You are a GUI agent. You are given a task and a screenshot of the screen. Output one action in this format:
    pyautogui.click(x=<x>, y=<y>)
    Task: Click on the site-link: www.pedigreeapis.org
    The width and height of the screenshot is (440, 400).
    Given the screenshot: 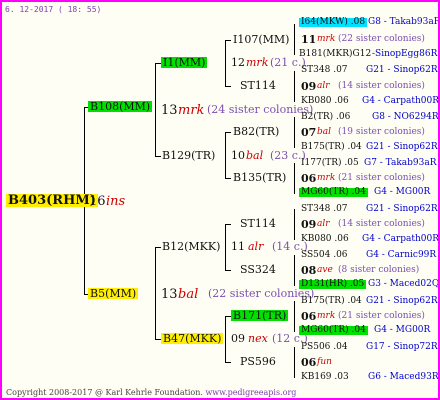 What is the action you would take?
    pyautogui.click(x=250, y=392)
    